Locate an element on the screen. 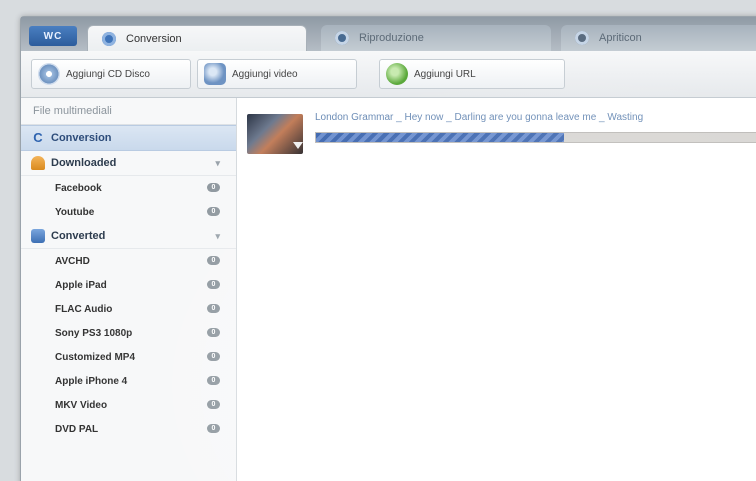 The width and height of the screenshot is (756, 481). convert-icon: C is located at coordinates (38, 137).